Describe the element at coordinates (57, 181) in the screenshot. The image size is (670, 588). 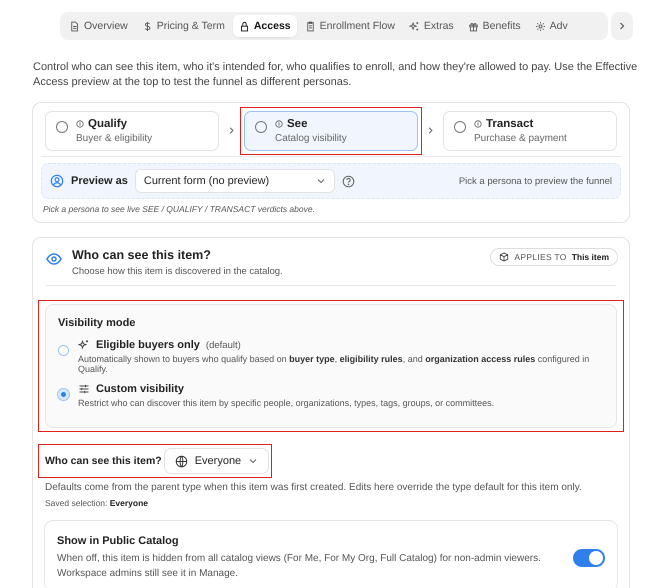
I see `user-circle-icon` at that location.